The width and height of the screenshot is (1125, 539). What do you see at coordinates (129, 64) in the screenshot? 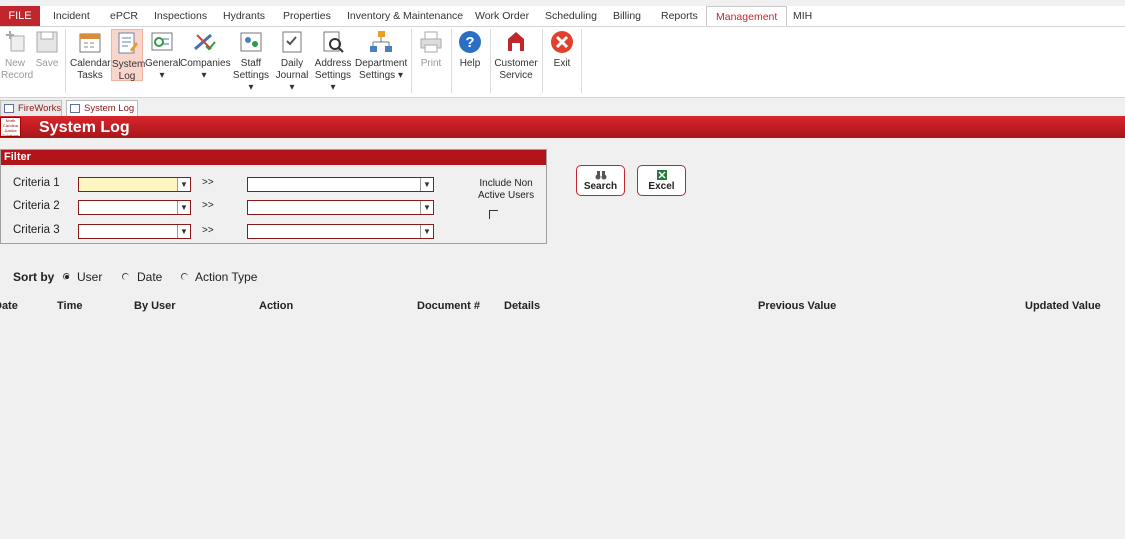
I see `system-log-label-1: System` at bounding box center [129, 64].